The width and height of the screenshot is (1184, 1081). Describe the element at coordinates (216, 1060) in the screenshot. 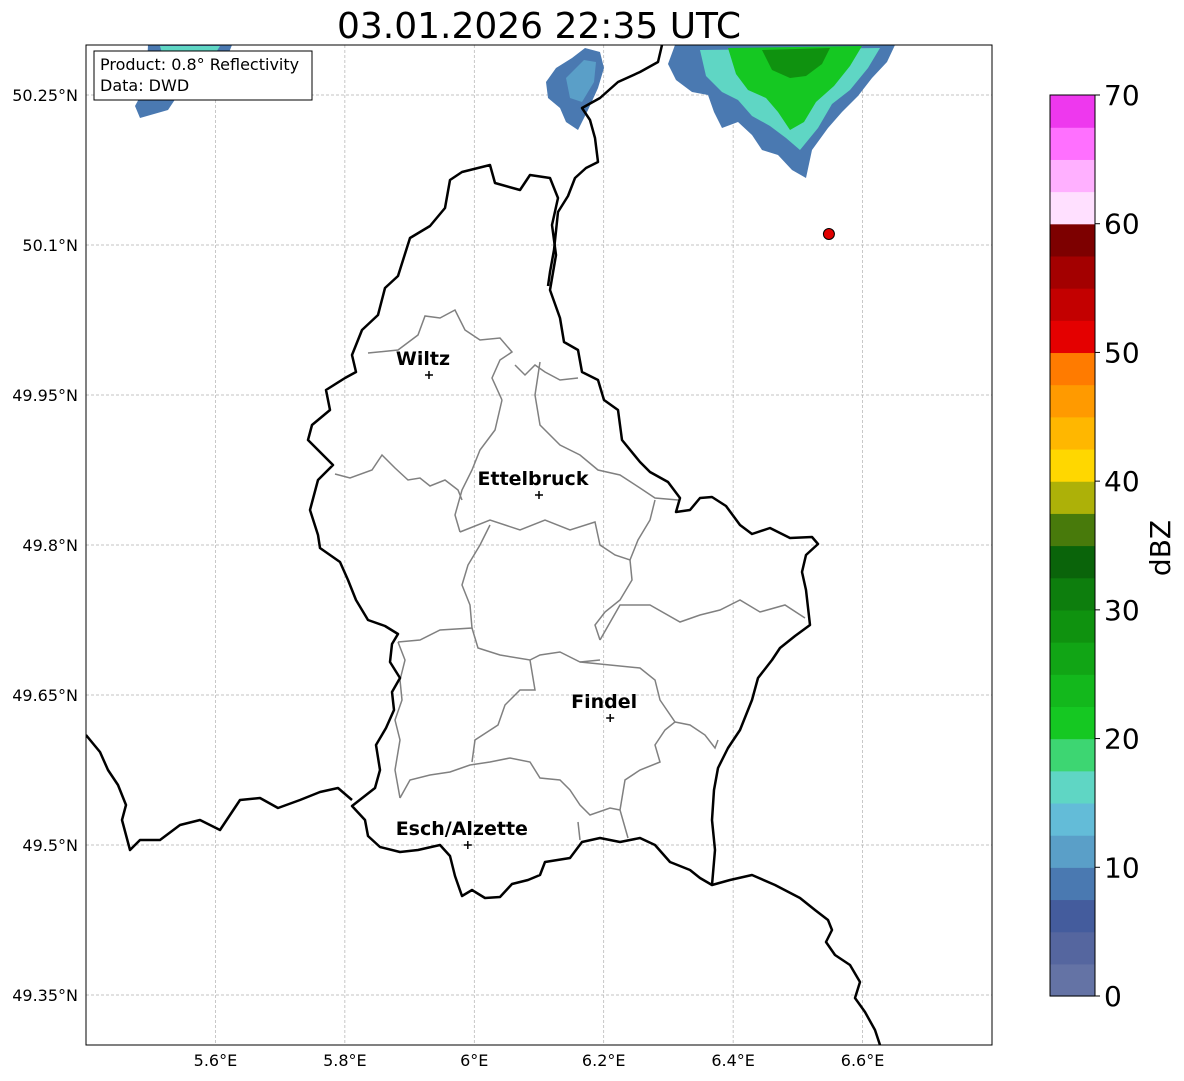

I see `lon-tick-label: 5.6°E` at that location.